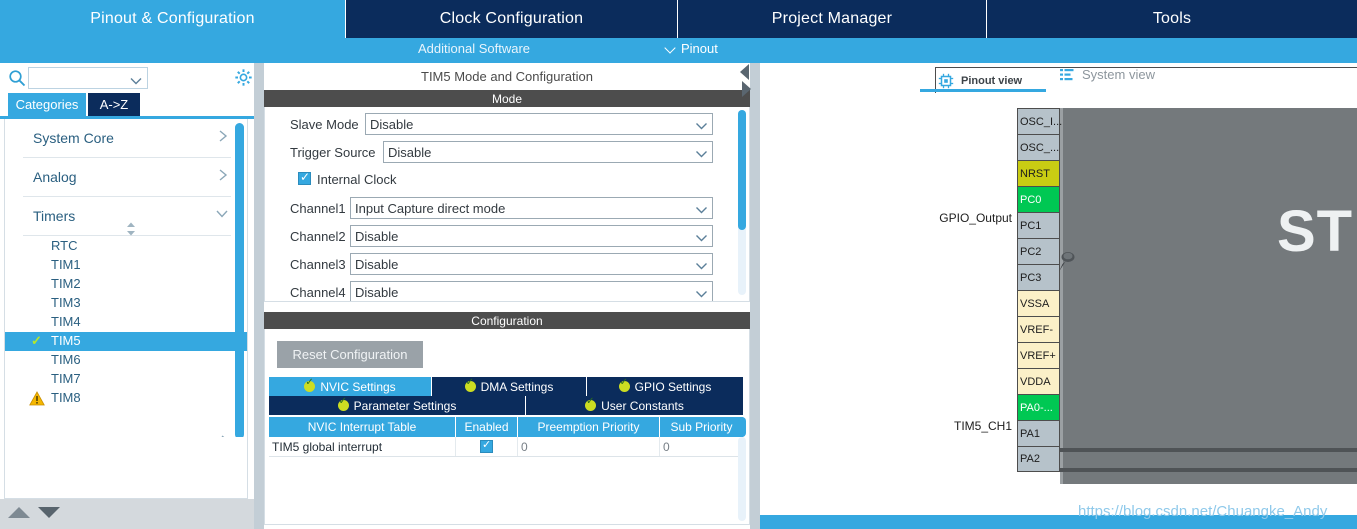 The width and height of the screenshot is (1357, 529). I want to click on gear-icon, so click(243, 77).